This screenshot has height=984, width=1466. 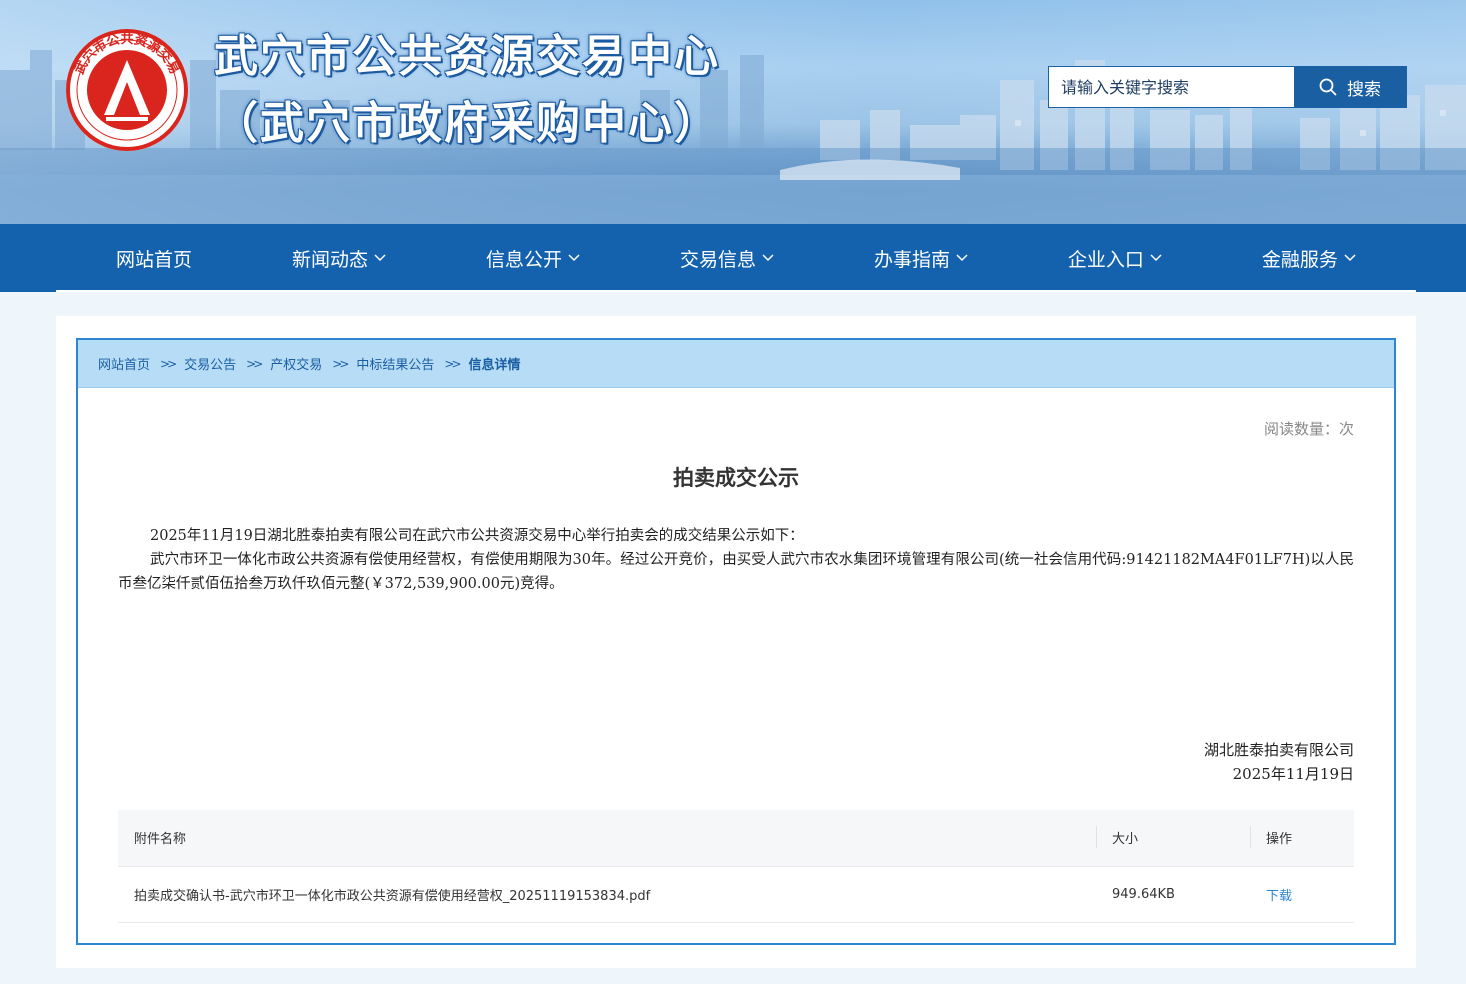 I want to click on nav-item-trade-info: 交易信息, so click(x=727, y=258).